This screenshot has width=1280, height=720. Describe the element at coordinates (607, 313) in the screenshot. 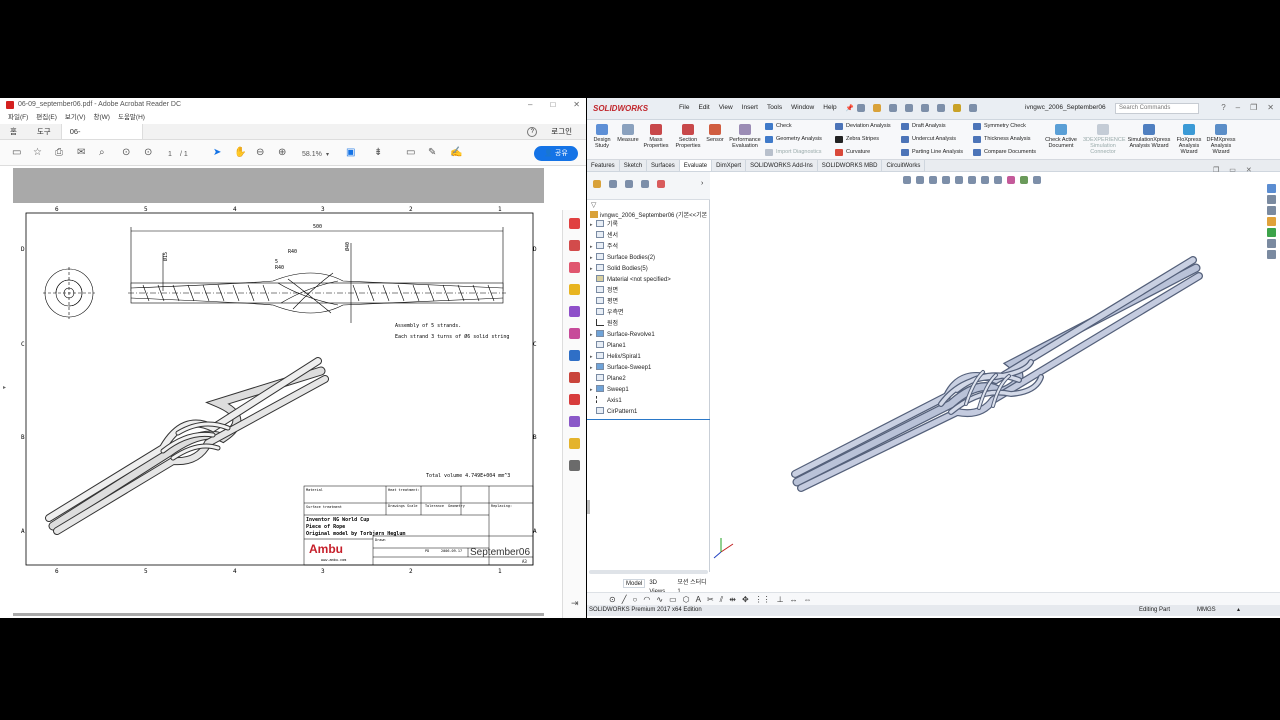

I see `tree-item: 우측면` at that location.